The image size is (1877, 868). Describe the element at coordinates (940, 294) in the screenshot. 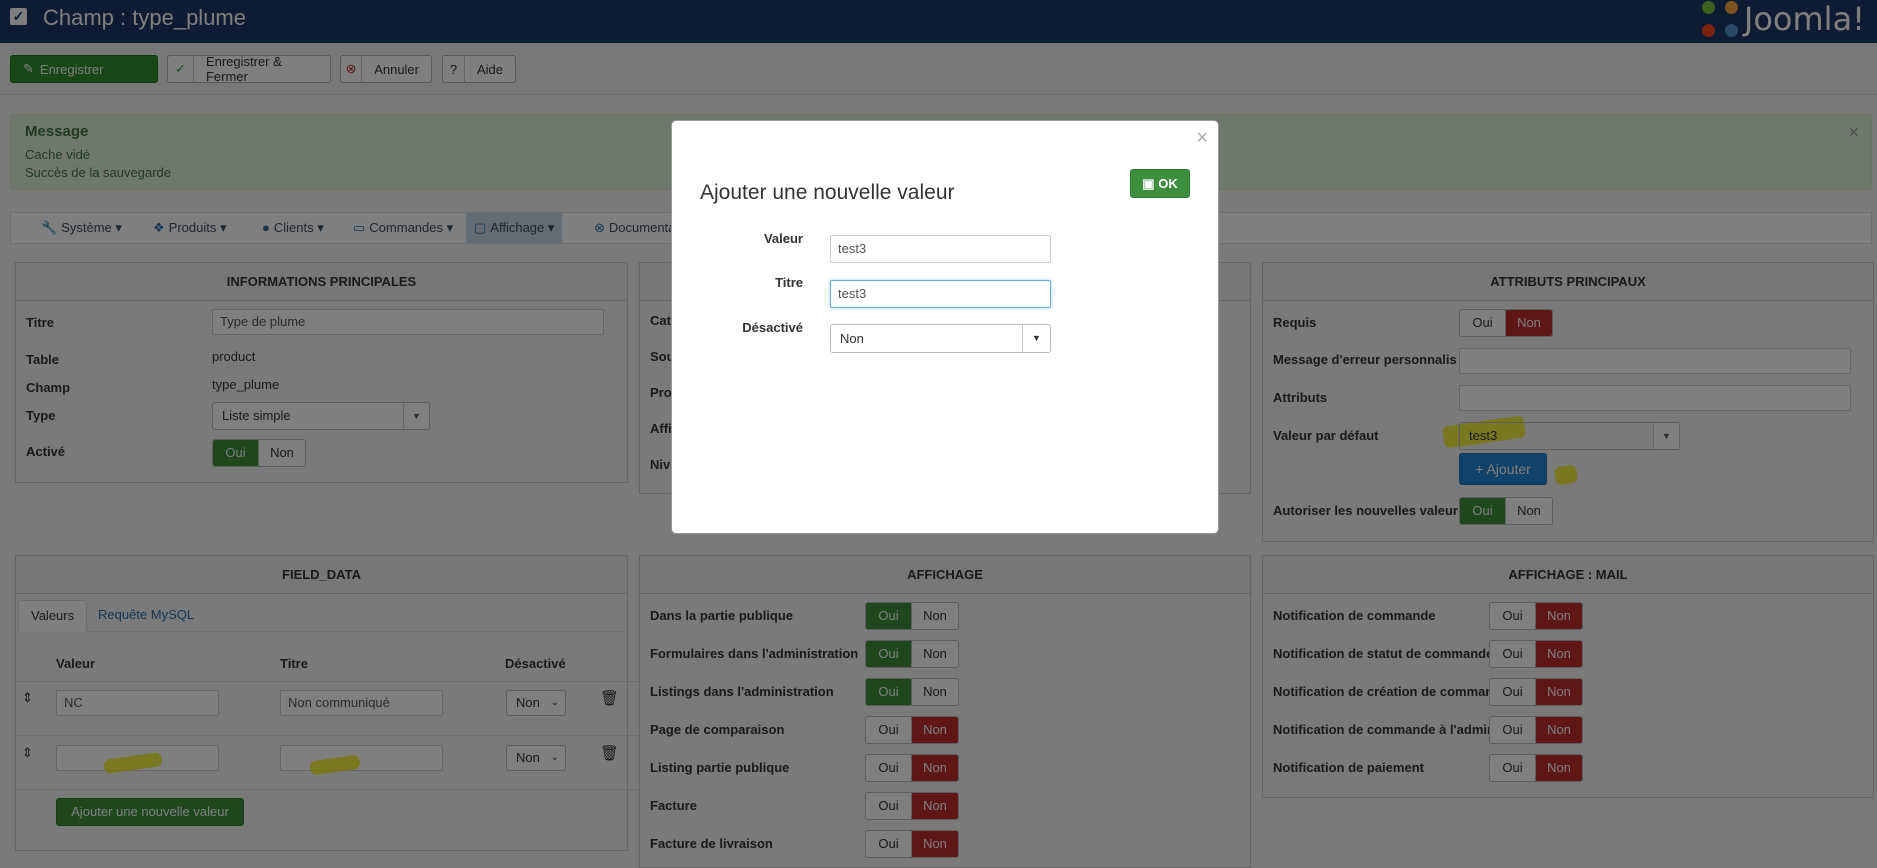

I see `titre-input: test3` at that location.